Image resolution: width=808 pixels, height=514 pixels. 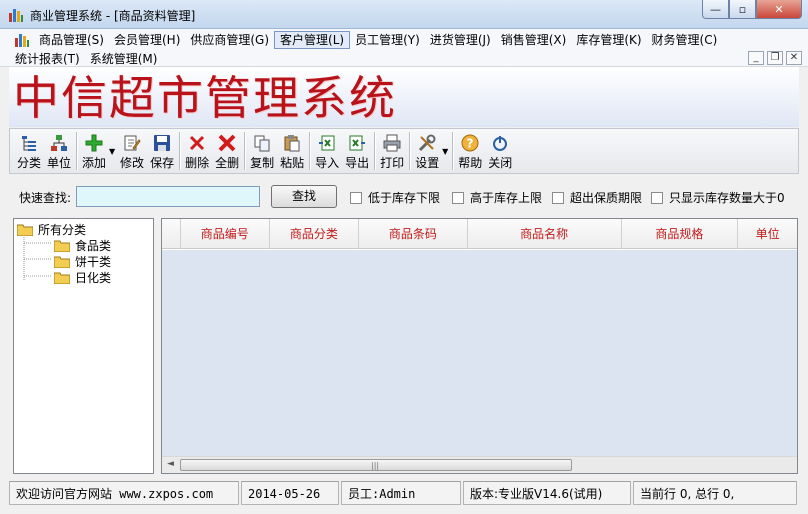 What do you see at coordinates (168, 196) in the screenshot?
I see `search-input` at bounding box center [168, 196].